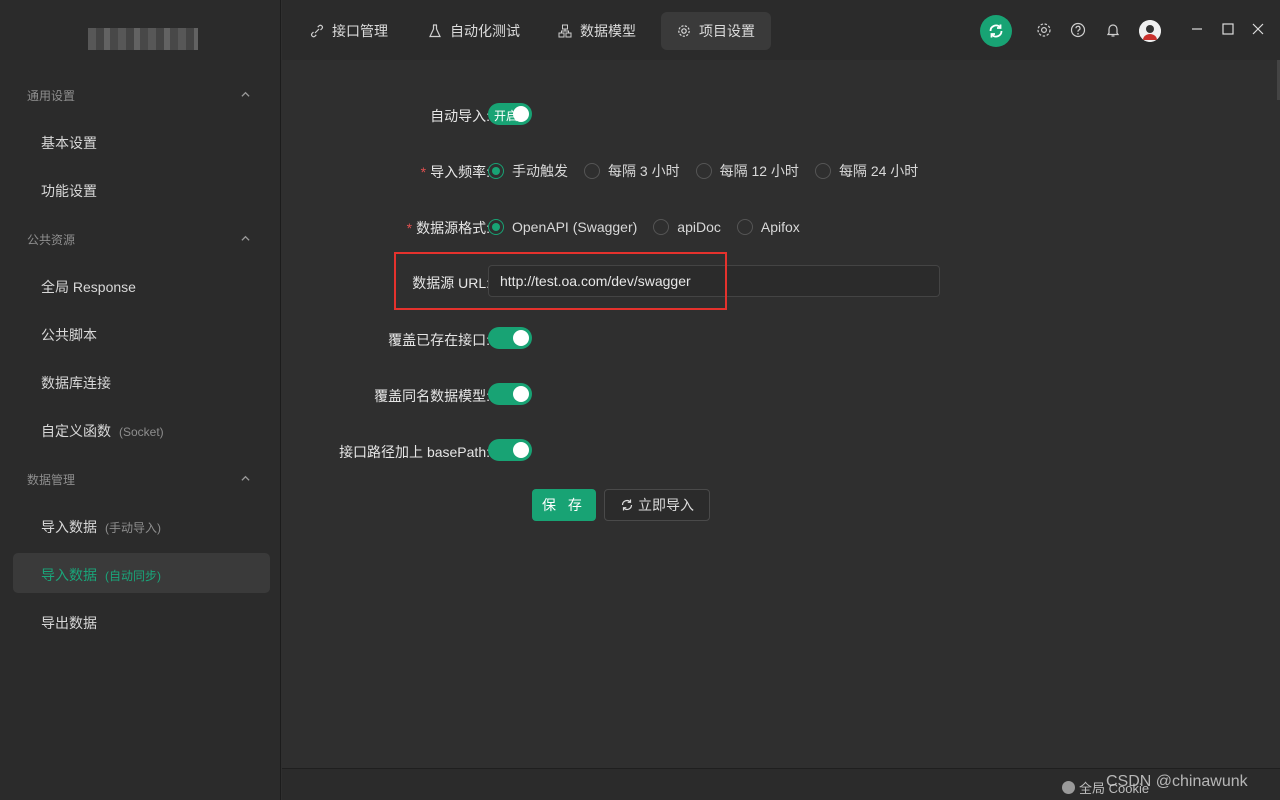 The width and height of the screenshot is (1280, 800). I want to click on watermark: CSDN @chinawunk, so click(1177, 781).